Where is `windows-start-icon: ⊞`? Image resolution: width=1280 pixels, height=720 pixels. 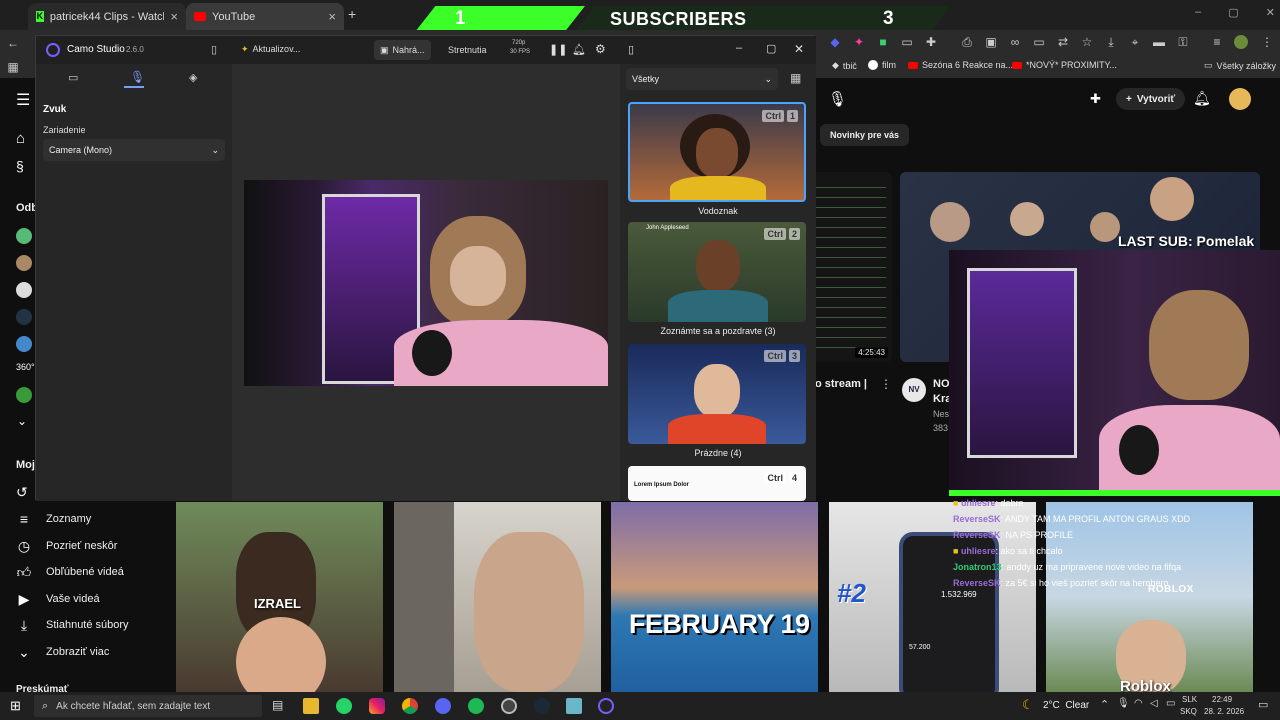
windows-start-icon: ⊞ is located at coordinates (15, 706).